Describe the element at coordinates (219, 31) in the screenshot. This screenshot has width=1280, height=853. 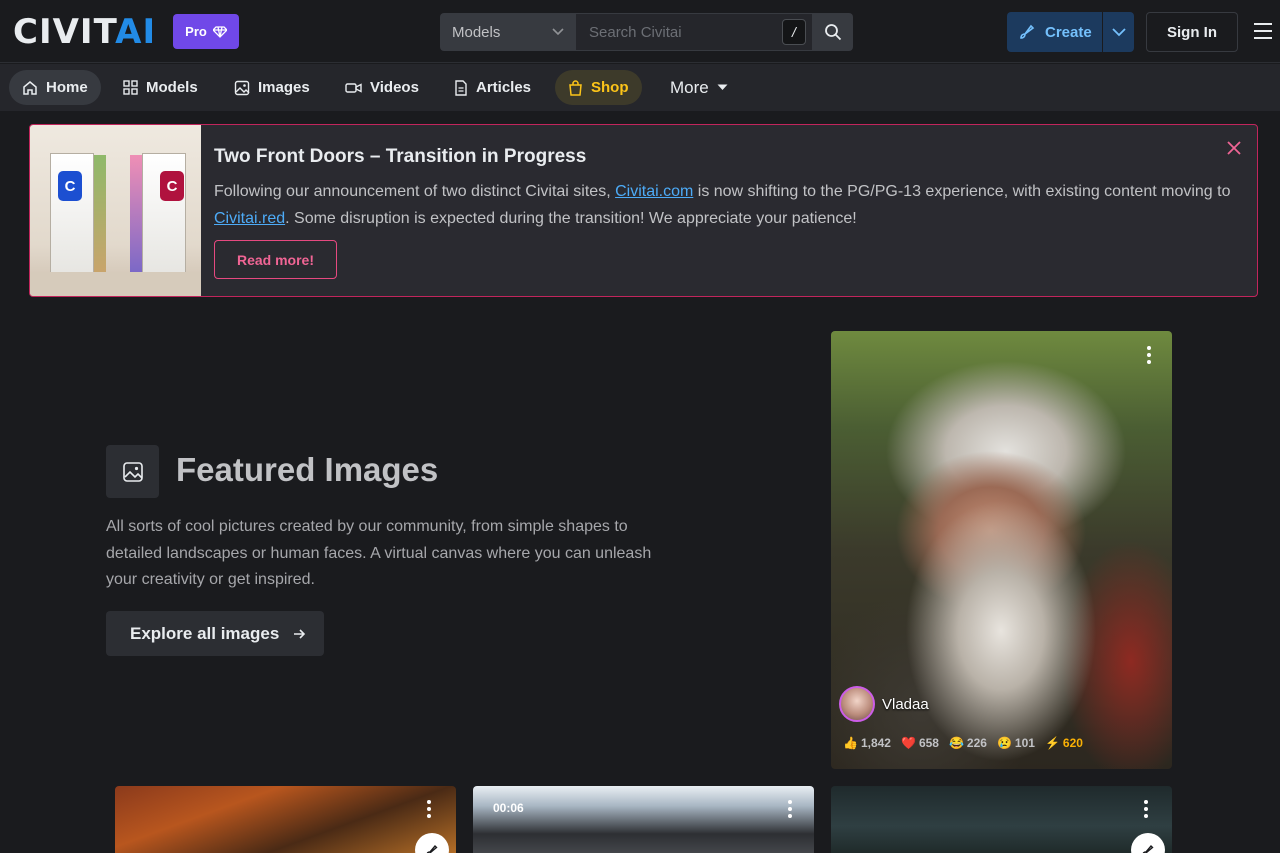
I see `diamond-icon` at that location.